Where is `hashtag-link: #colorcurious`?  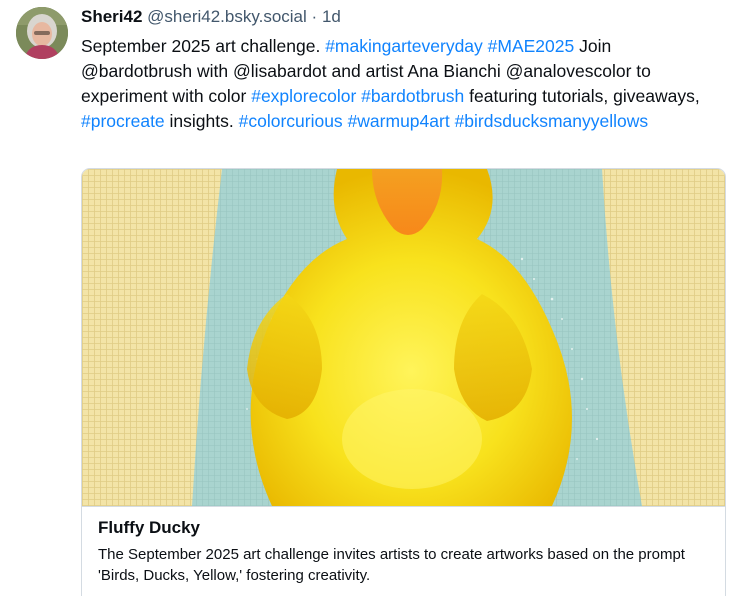 hashtag-link: #colorcurious is located at coordinates (291, 121).